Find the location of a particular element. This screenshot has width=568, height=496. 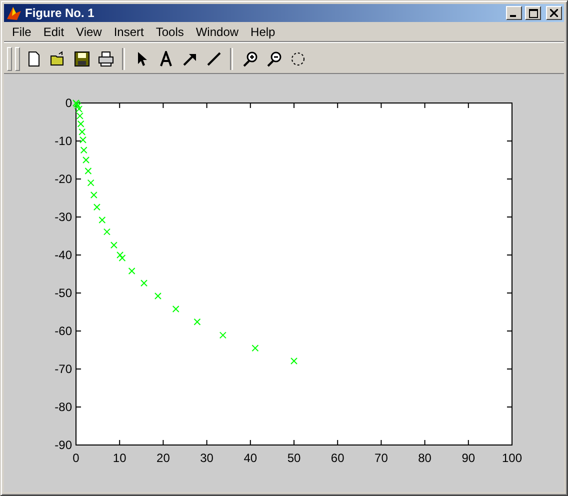

menu-item: Edit is located at coordinates (53, 31).